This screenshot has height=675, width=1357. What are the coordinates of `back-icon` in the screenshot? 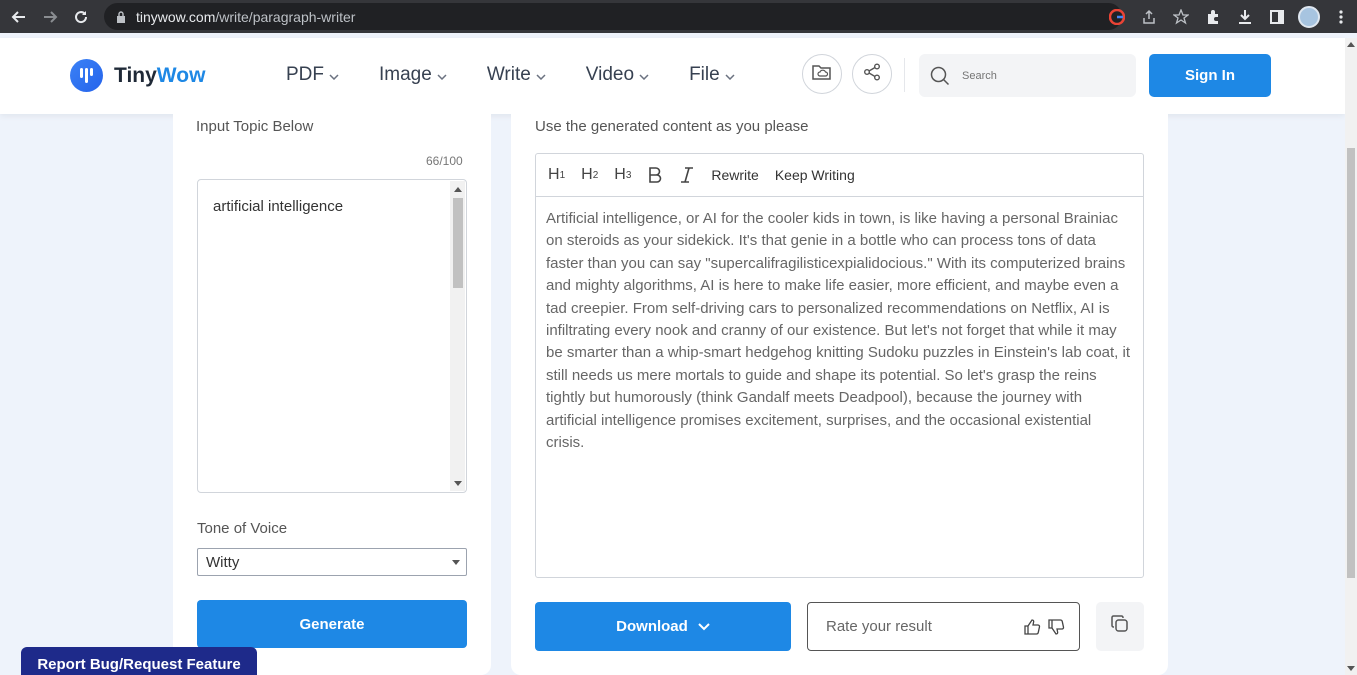 It's located at (19, 17).